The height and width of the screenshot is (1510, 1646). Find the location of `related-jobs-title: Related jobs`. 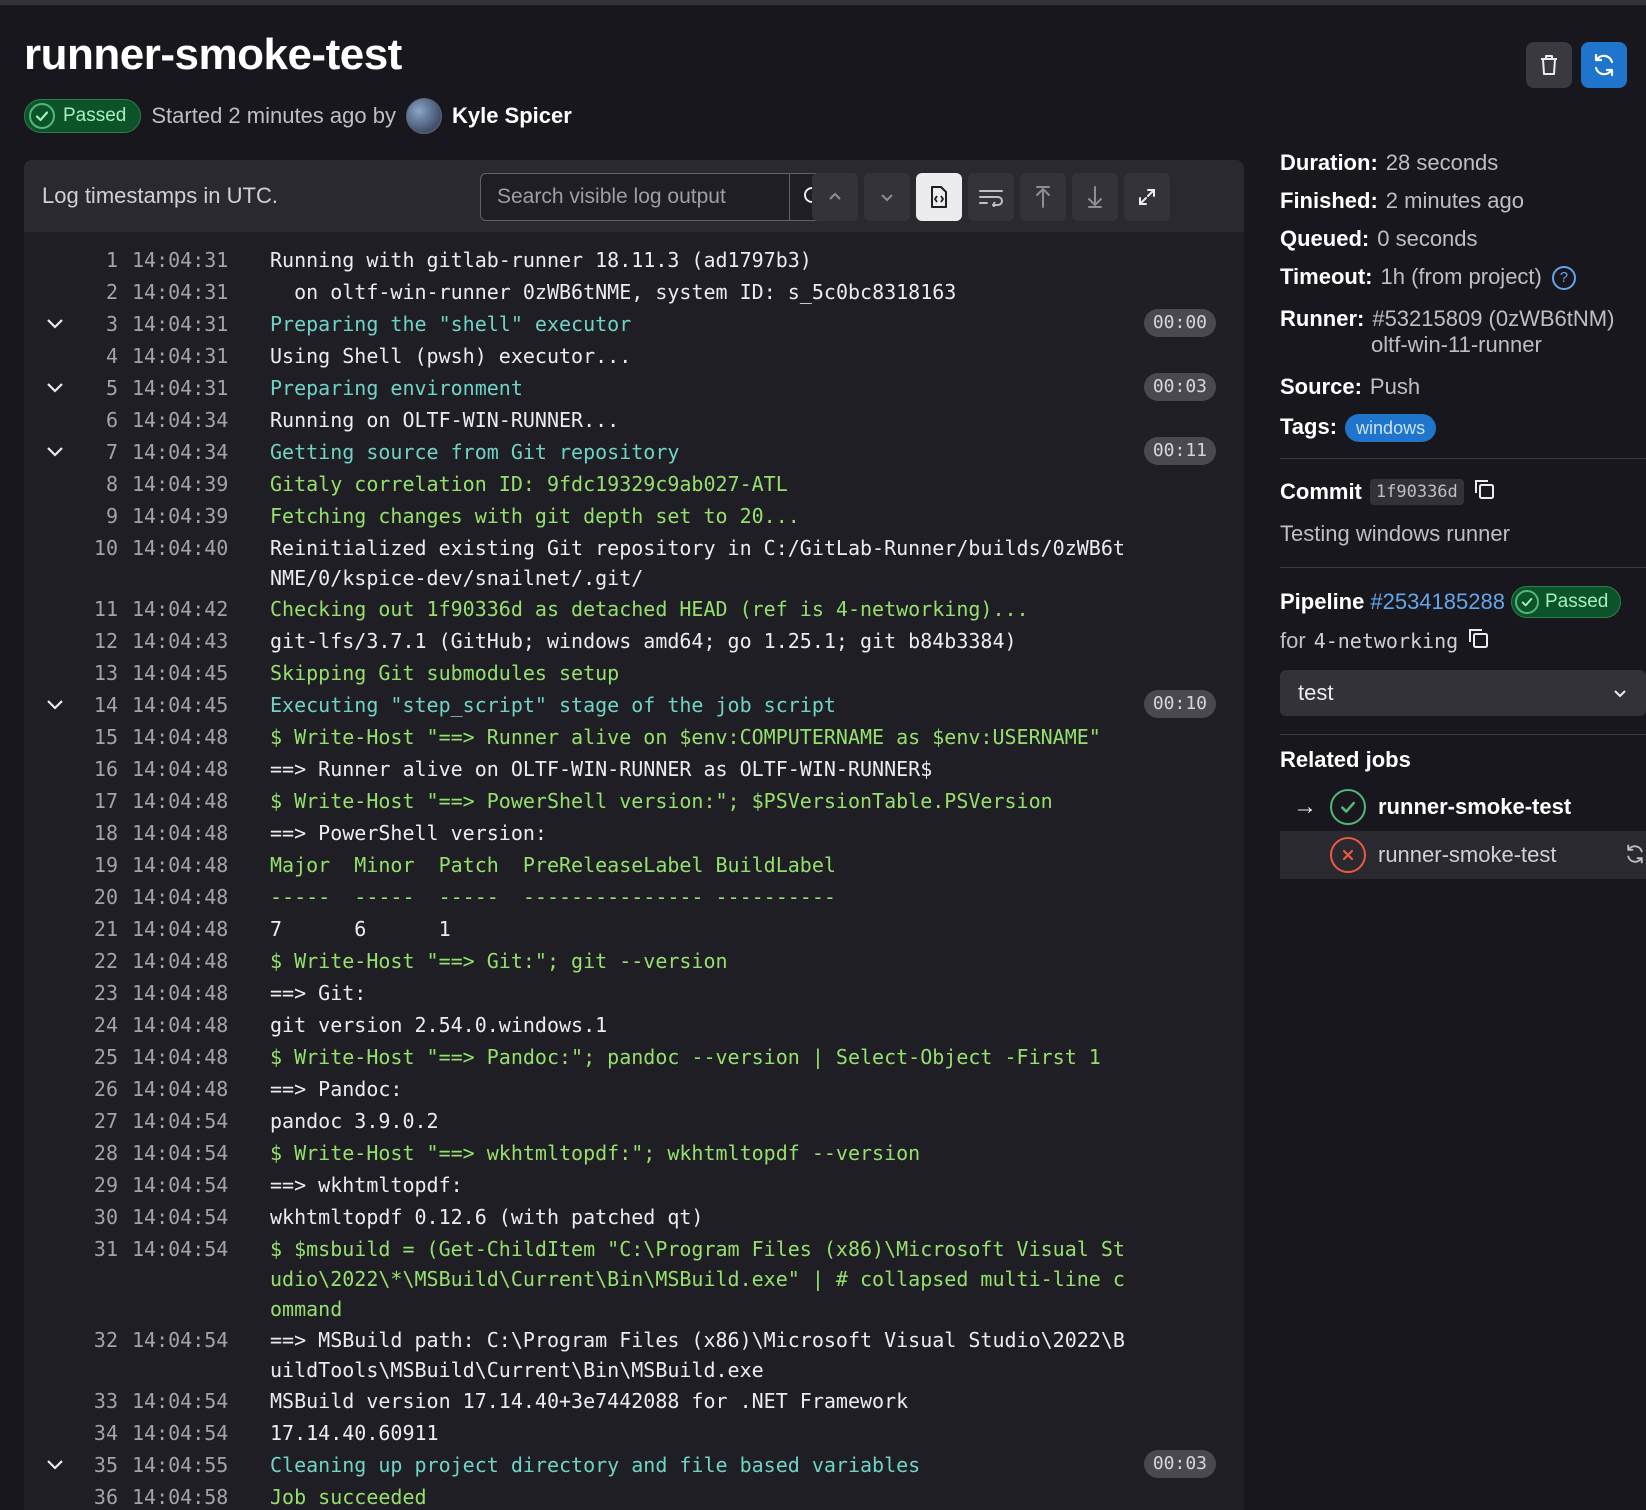

related-jobs-title: Related jobs is located at coordinates (1345, 760).